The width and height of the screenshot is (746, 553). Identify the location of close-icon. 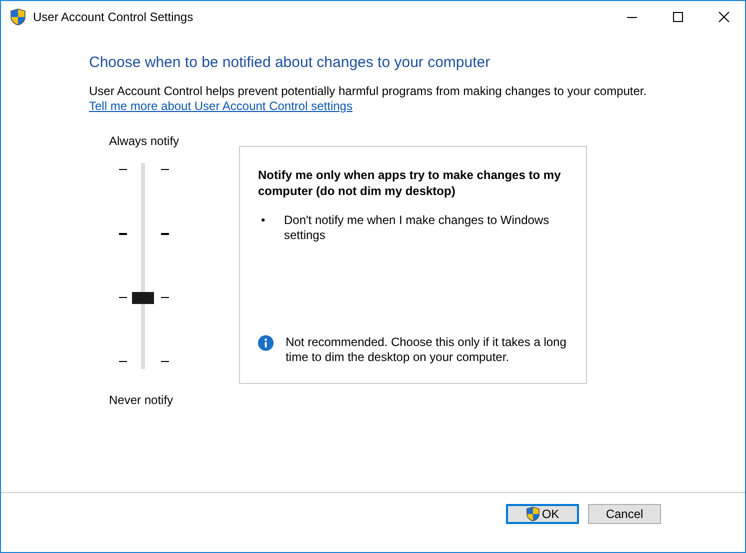
(724, 16).